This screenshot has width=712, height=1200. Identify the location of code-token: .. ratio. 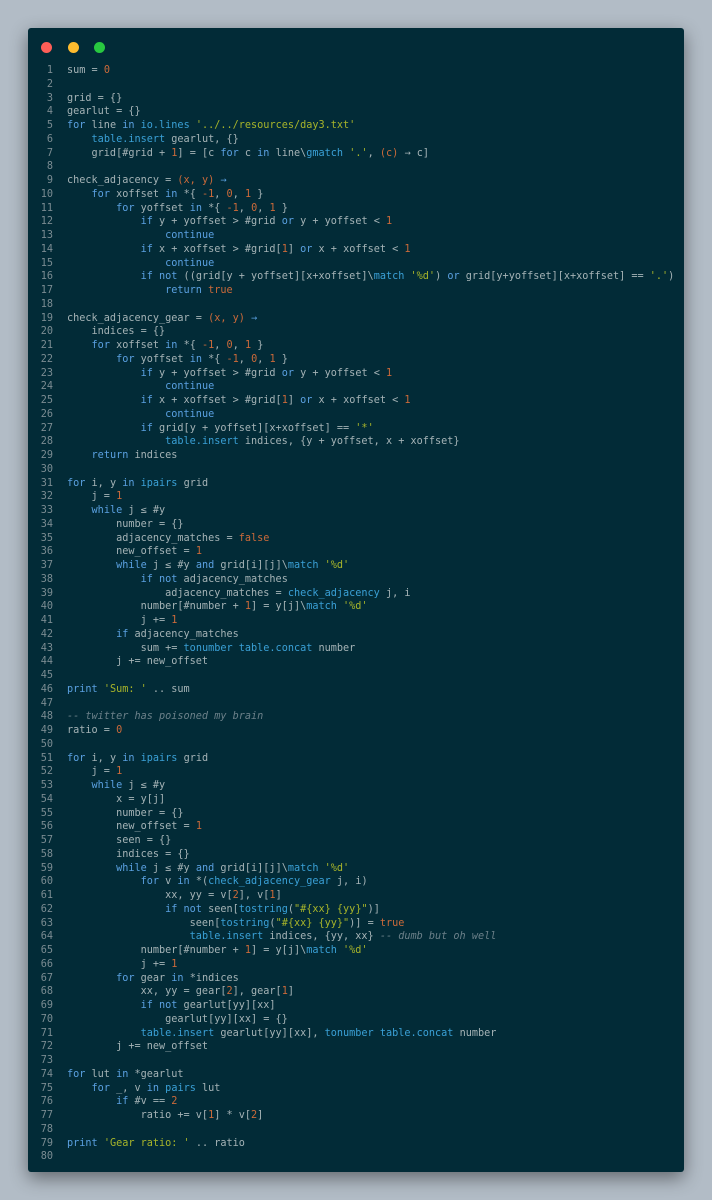
(217, 1143).